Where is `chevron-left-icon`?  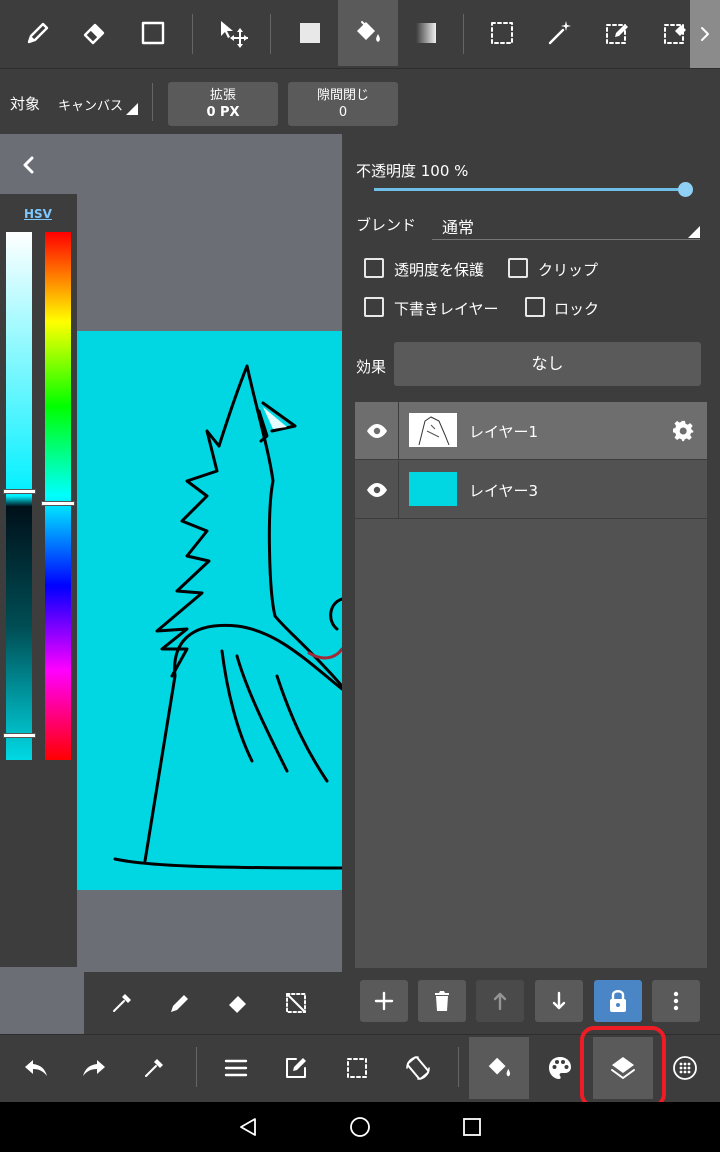 chevron-left-icon is located at coordinates (28, 165).